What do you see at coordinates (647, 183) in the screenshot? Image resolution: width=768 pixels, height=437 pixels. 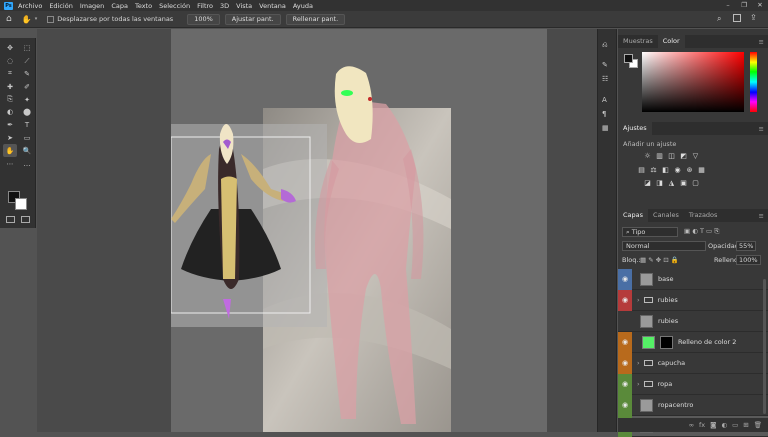 I see `invert-icon: ◪` at bounding box center [647, 183].